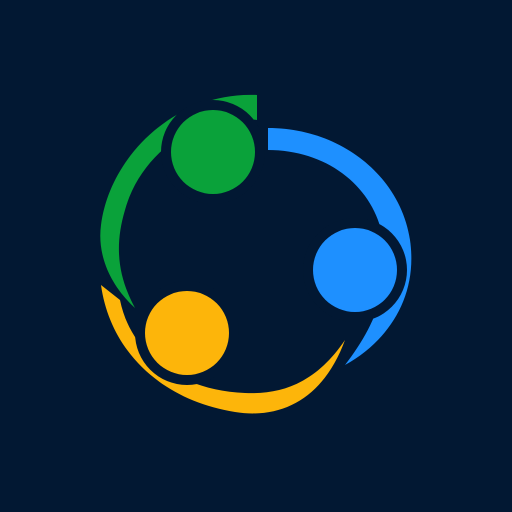  Describe the element at coordinates (187, 333) in the screenshot. I see `yellow-head` at that location.